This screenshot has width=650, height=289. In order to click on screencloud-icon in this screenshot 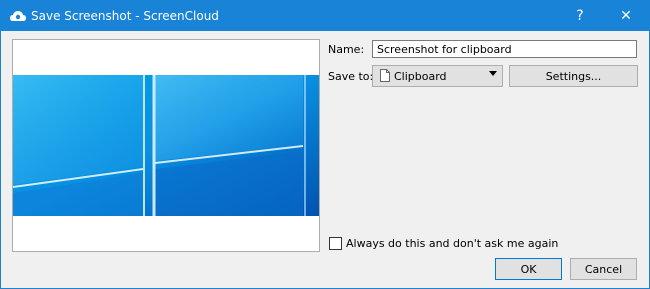, I will do `click(18, 16)`.